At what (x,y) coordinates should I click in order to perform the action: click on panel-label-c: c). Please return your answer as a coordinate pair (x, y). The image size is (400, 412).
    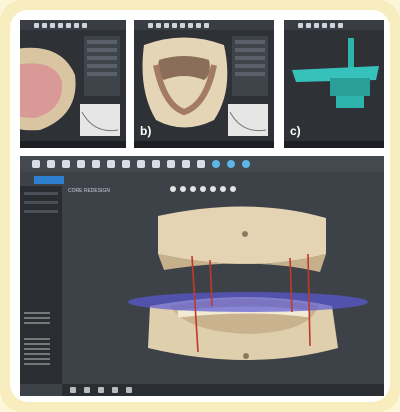
    Looking at the image, I should click on (295, 131).